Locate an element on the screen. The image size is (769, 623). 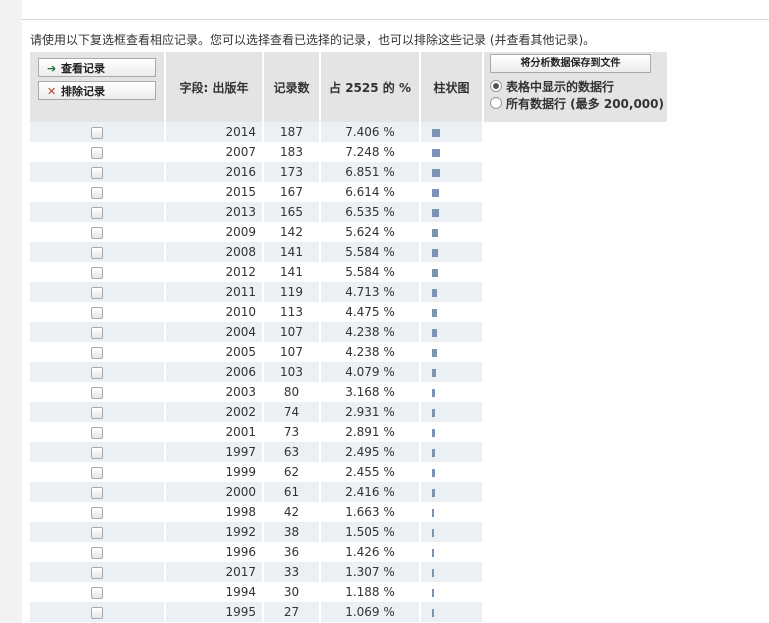
count-cell: 27 is located at coordinates (291, 612).